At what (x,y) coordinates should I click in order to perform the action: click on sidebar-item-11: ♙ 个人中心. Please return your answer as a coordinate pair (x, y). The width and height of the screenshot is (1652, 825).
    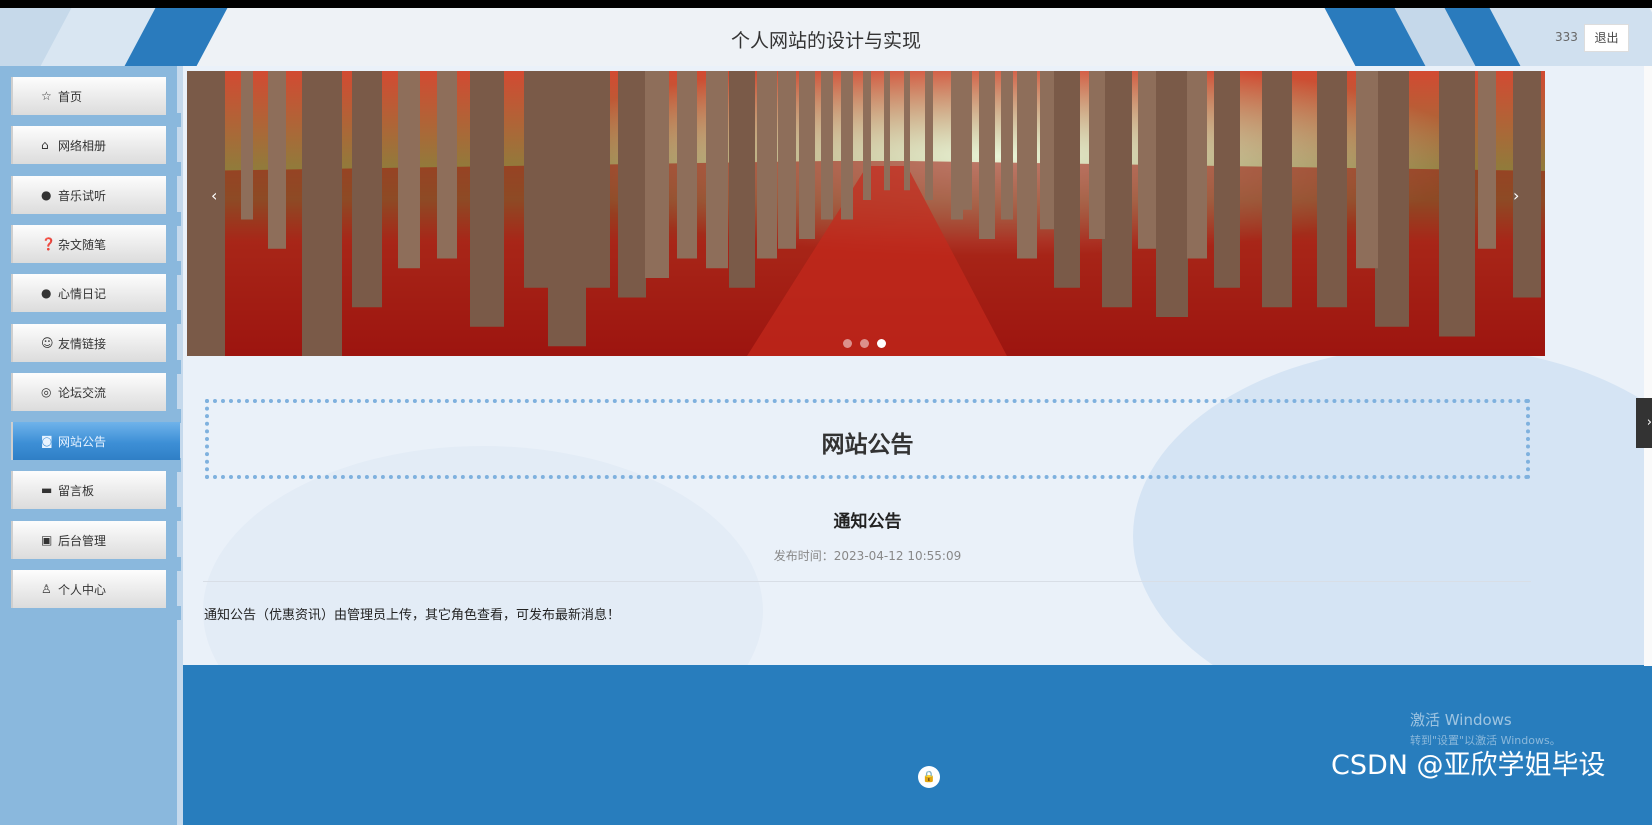
    Looking at the image, I should click on (88, 589).